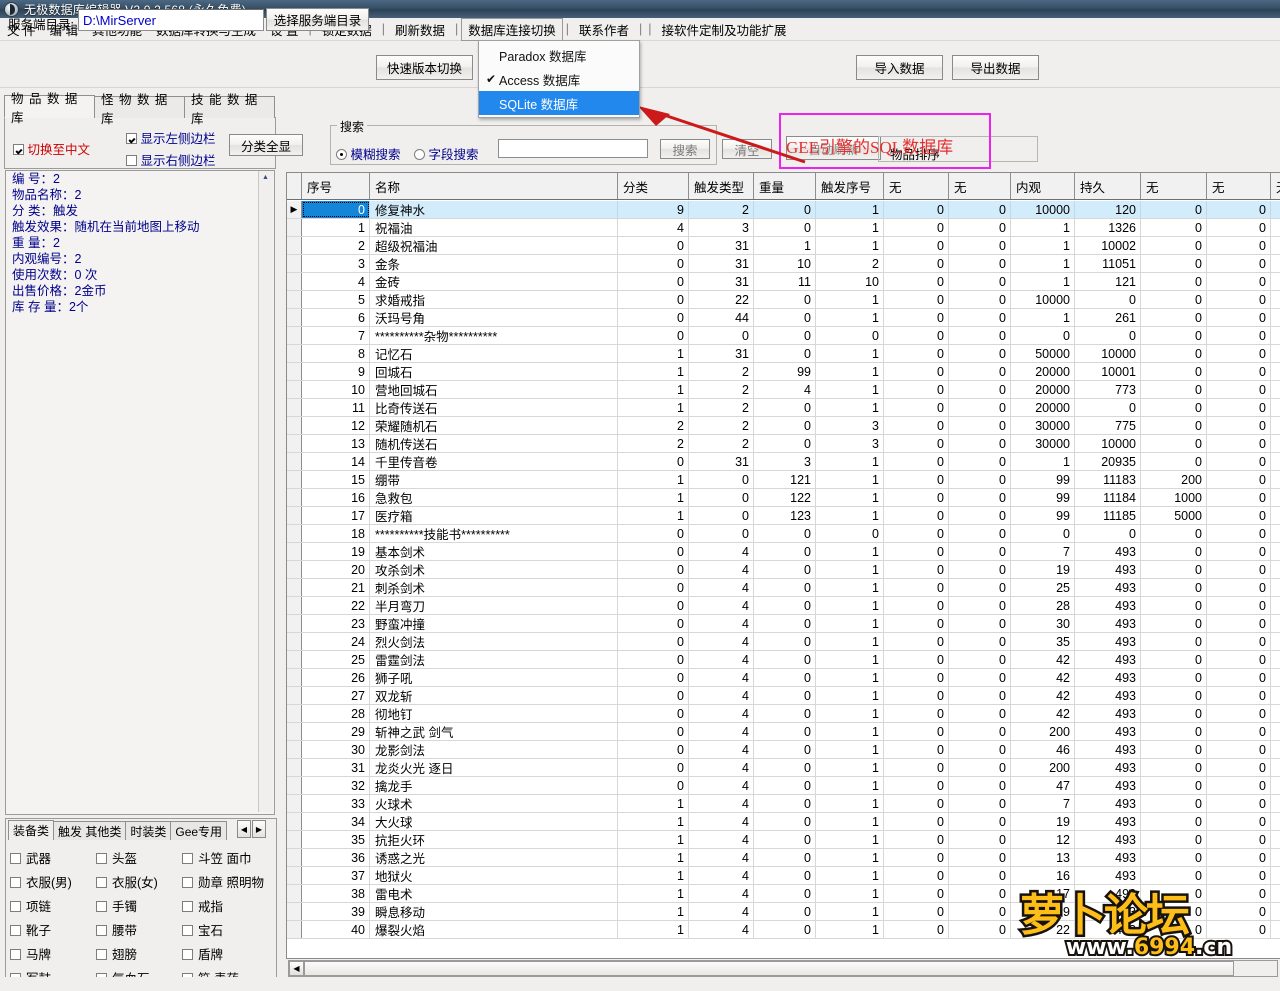  Describe the element at coordinates (783, 588) in the screenshot. I see `table-row: 21刺杀剑术04010025493000` at that location.